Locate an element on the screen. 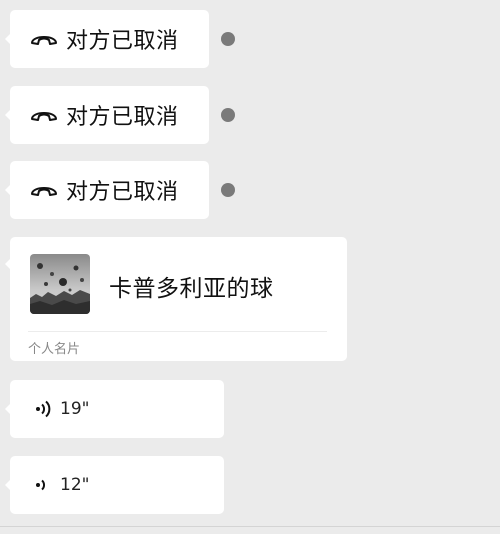 The width and height of the screenshot is (500, 534). voice-duration: 12" is located at coordinates (75, 485).